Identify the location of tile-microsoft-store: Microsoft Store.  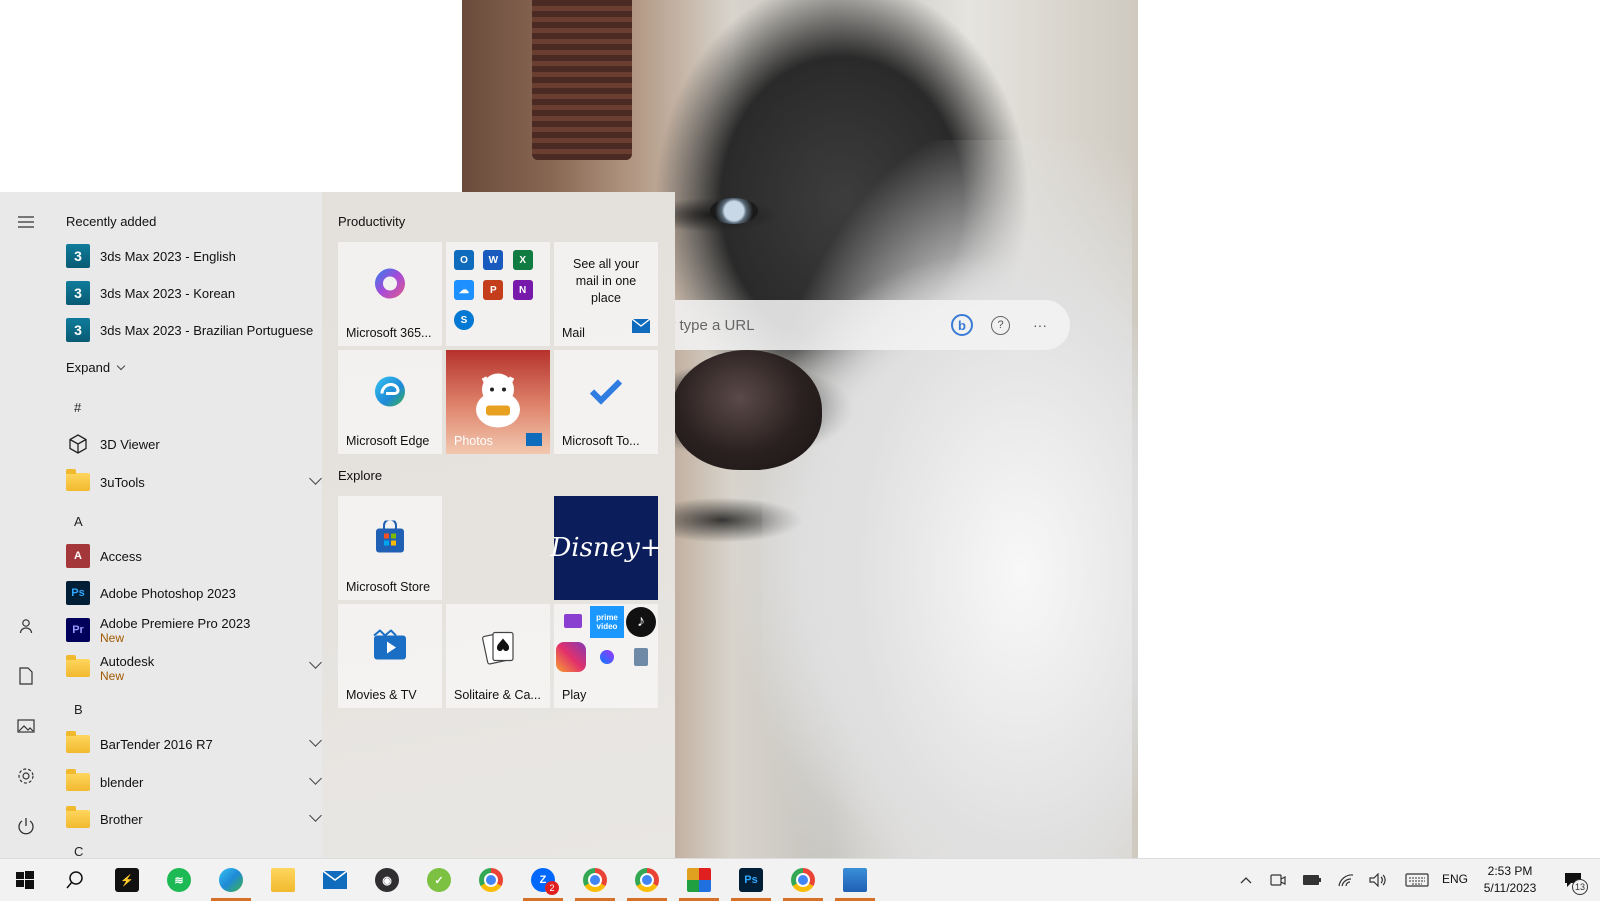
(390, 548).